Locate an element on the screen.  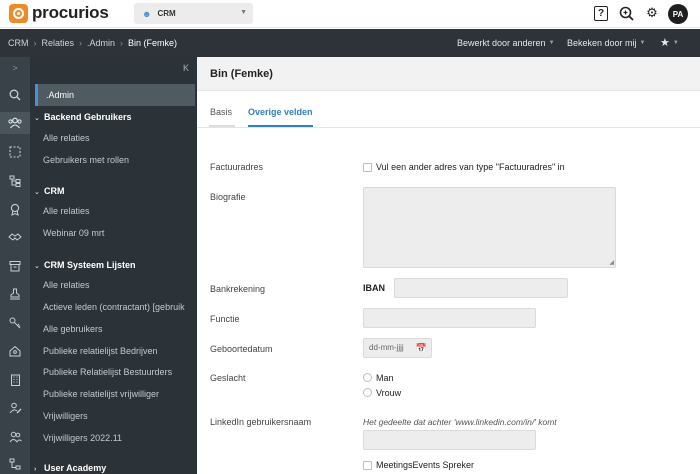
collapse-panel-icon: K is located at coordinates (186, 68).